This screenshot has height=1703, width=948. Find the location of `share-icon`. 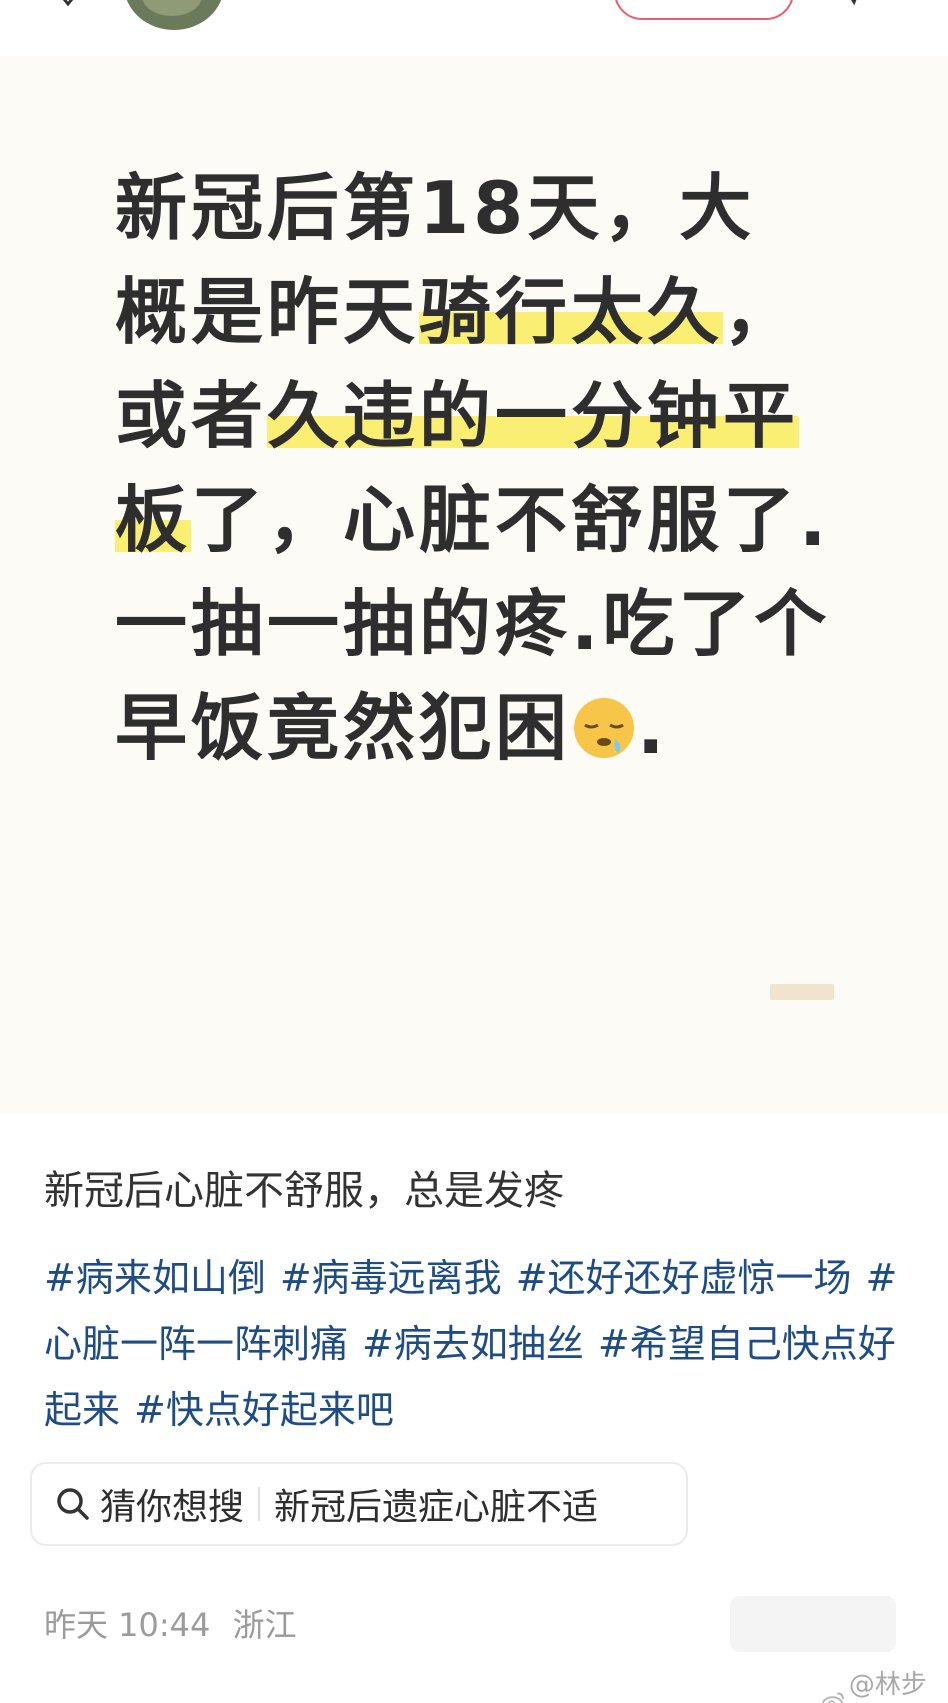

share-icon is located at coordinates (853, 4).